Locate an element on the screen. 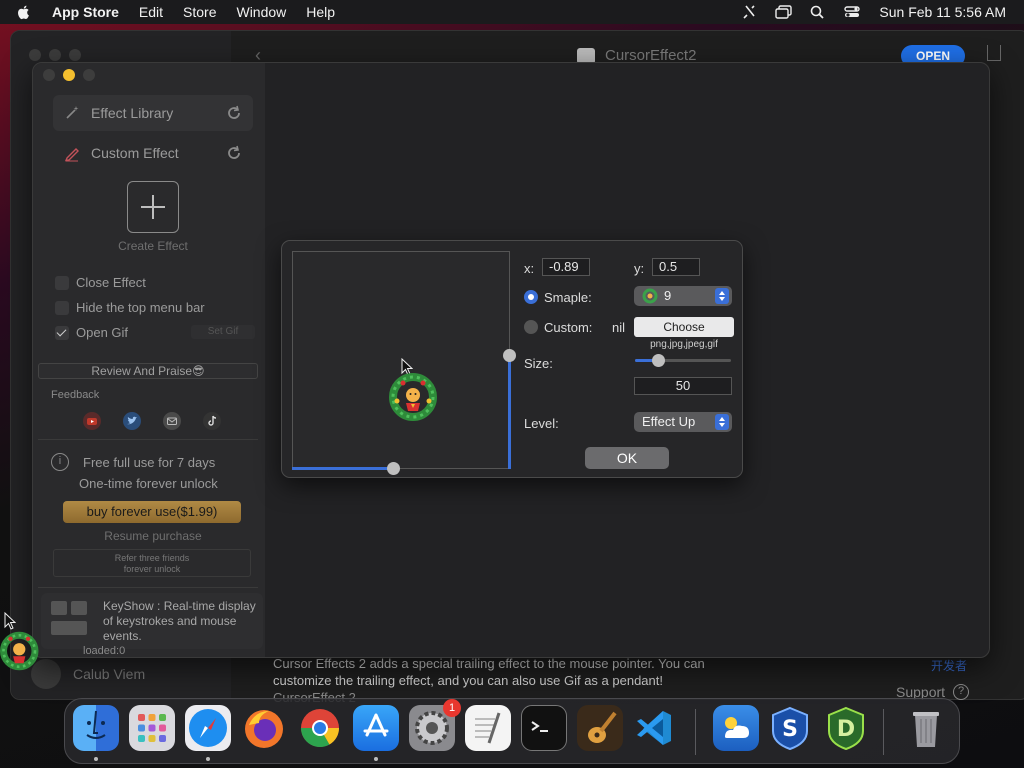 This screenshot has height=768, width=1024. close-effect-checkbox: Close Effect is located at coordinates (100, 282).